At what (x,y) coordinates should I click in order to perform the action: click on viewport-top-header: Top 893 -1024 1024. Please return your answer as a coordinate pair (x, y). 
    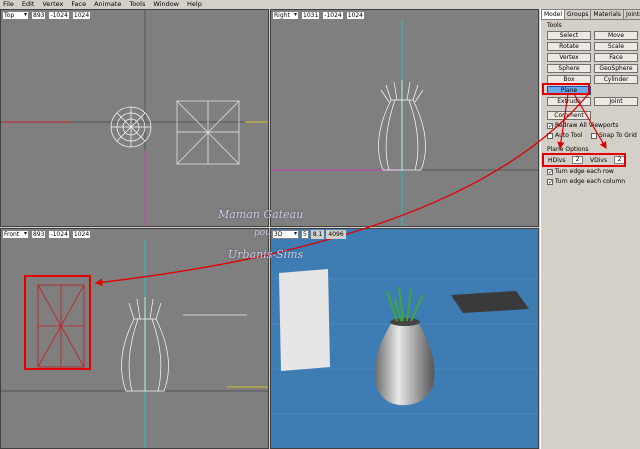
    Looking at the image, I should click on (46, 15).